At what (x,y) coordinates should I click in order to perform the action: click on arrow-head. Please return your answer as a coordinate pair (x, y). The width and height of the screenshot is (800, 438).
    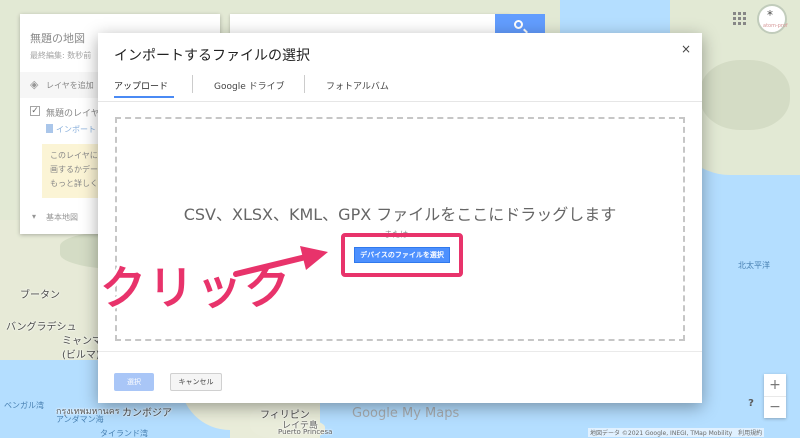
    Looking at the image, I should click on (314, 258).